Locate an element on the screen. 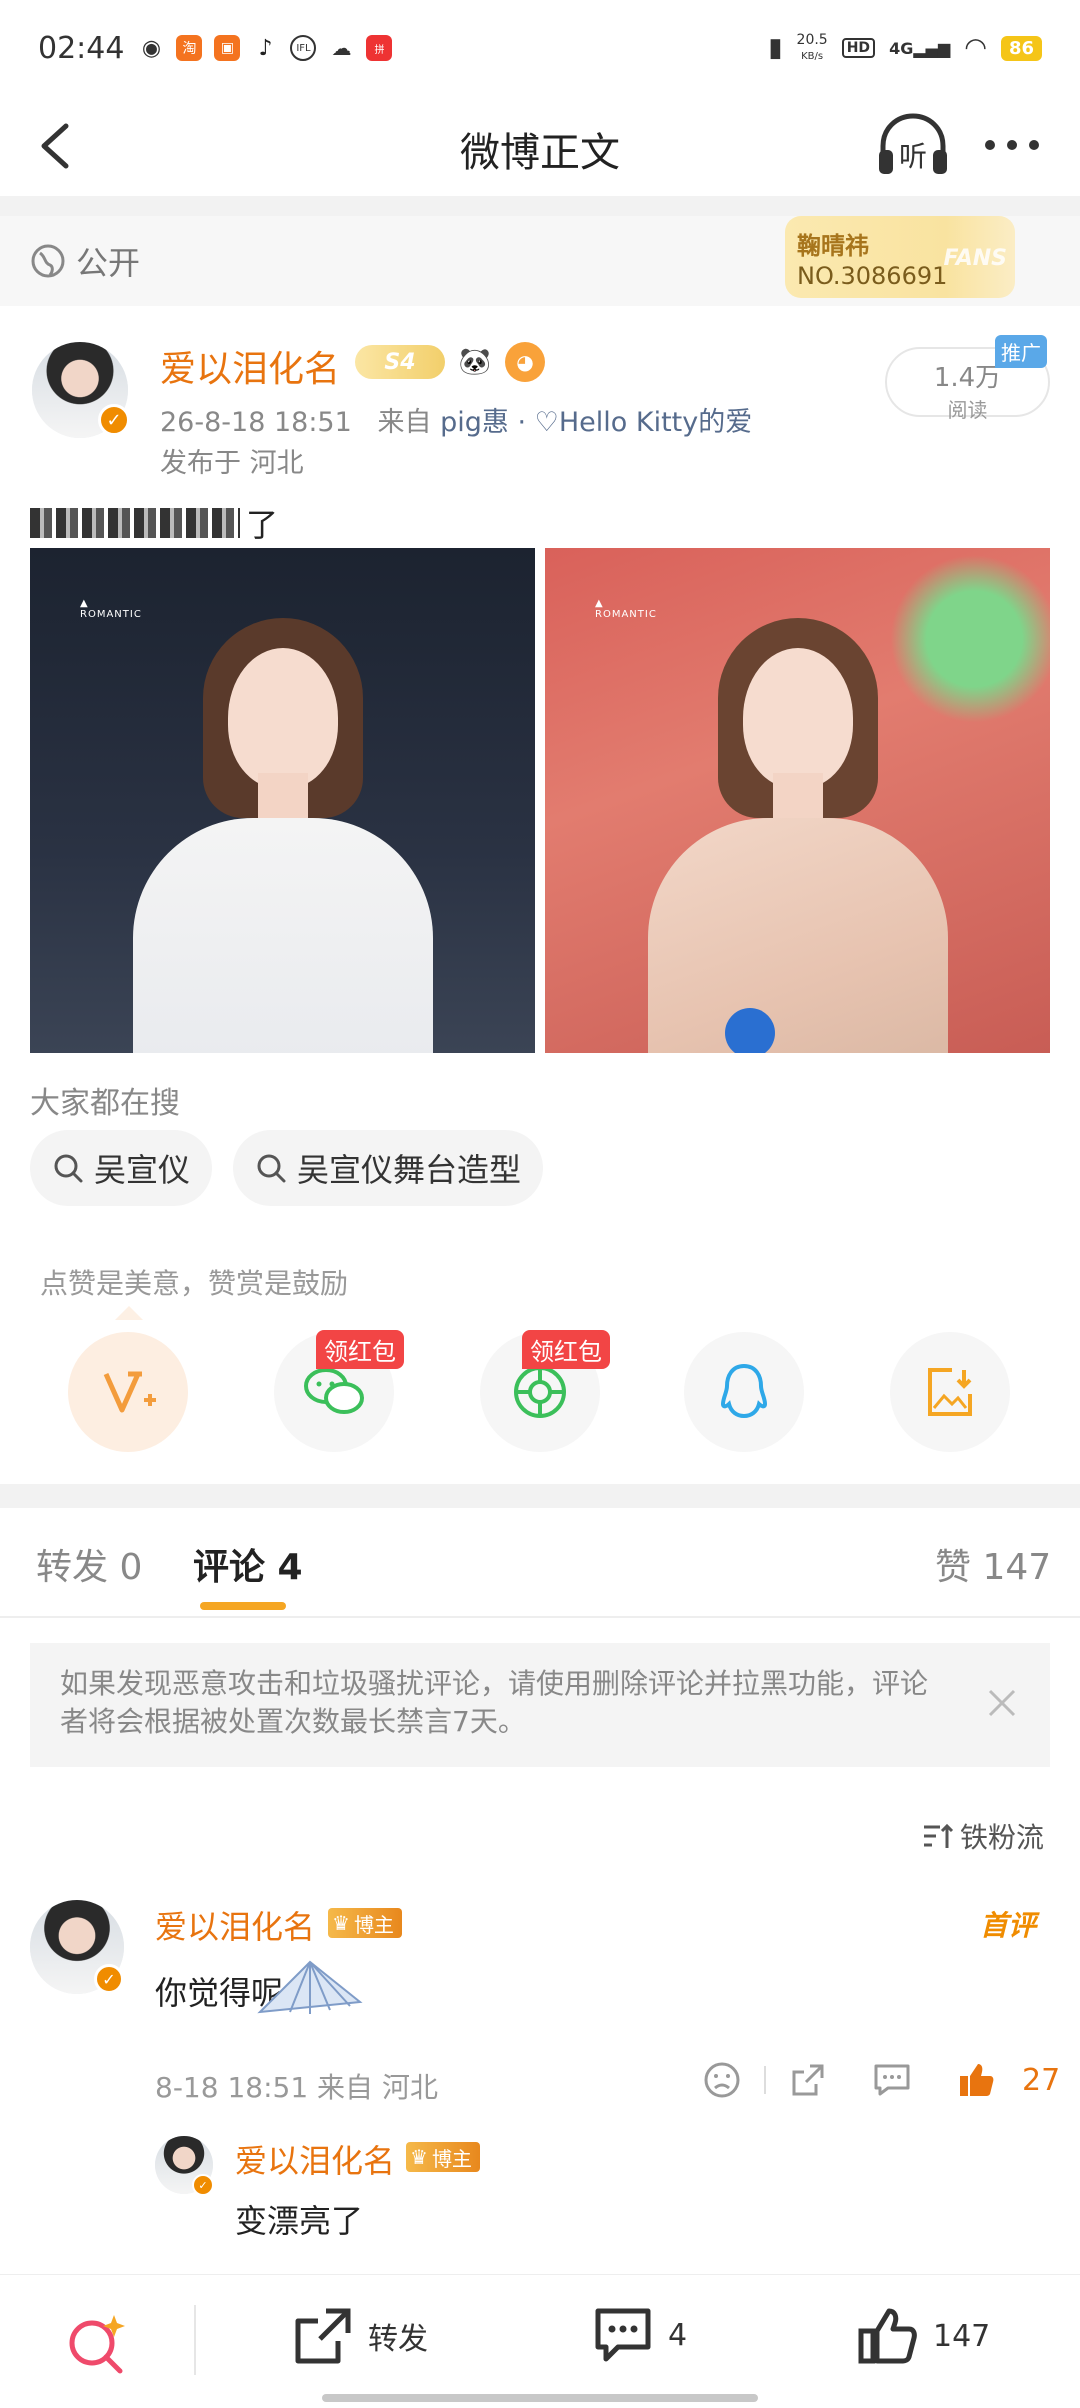  save-image-icon is located at coordinates (950, 1392).